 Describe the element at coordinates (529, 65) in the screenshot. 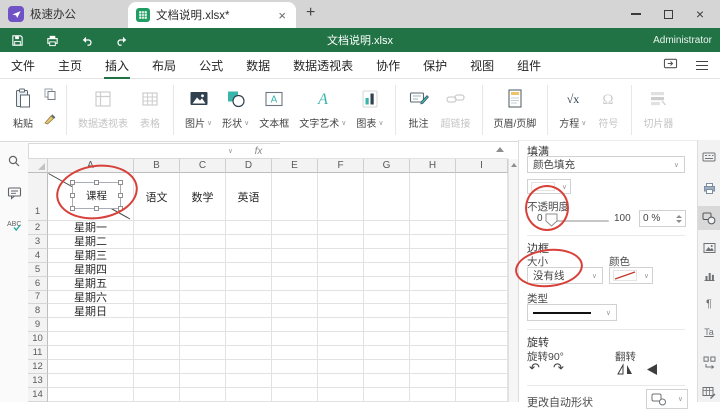

I see `menu-components: 组件` at that location.